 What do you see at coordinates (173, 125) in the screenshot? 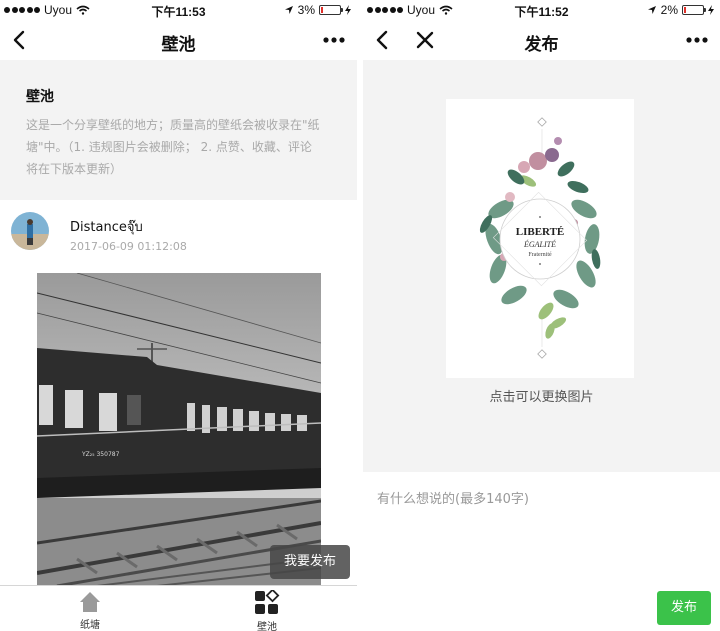
I see `intro-line: 这是一个分享壁纸的地方；质量高的壁纸会被收录在"纸` at bounding box center [173, 125].